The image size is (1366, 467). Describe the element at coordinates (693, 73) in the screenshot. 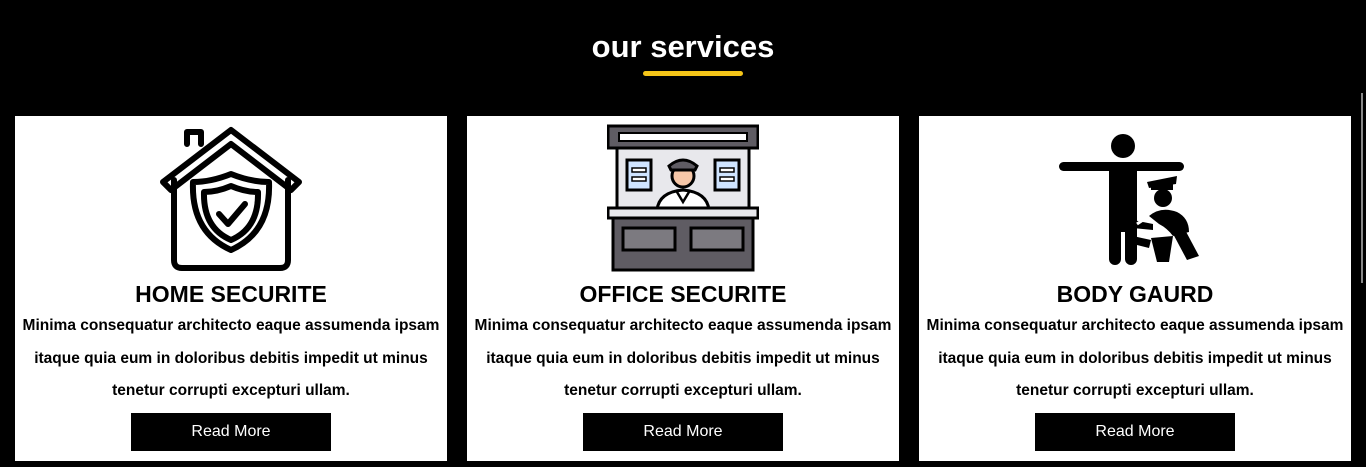

I see `title-underline` at that location.